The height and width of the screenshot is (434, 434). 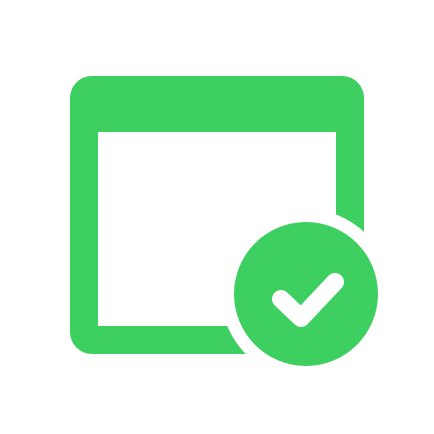 What do you see at coordinates (306, 294) in the screenshot?
I see `check-circle-icon` at bounding box center [306, 294].